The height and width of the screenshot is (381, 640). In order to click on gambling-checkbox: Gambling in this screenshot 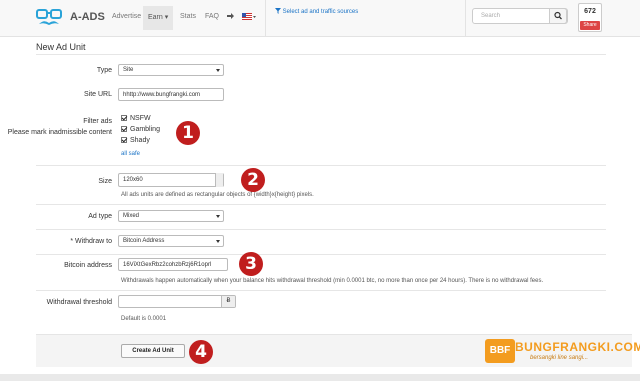, I will do `click(140, 129)`.